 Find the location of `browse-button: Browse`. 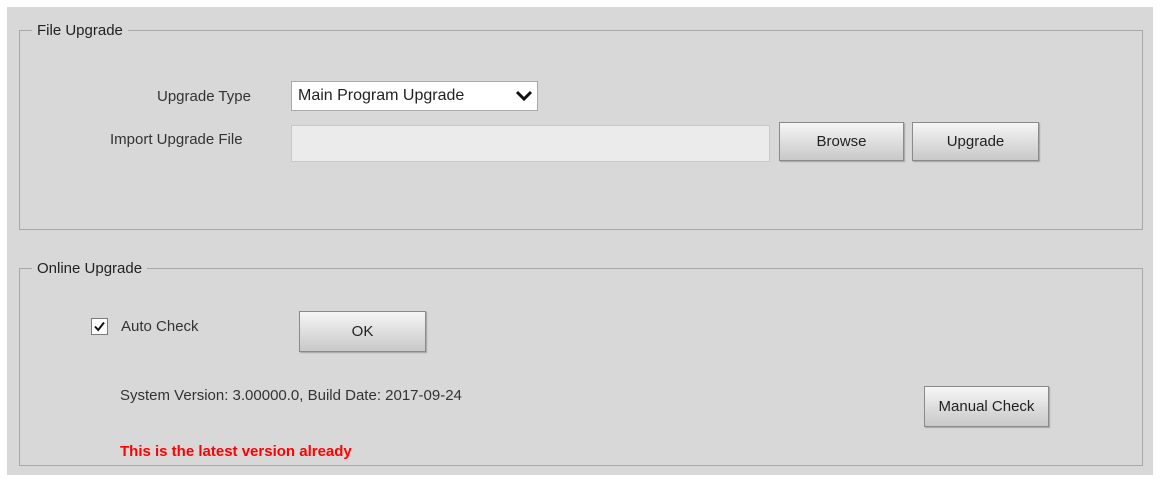

browse-button: Browse is located at coordinates (841, 141).